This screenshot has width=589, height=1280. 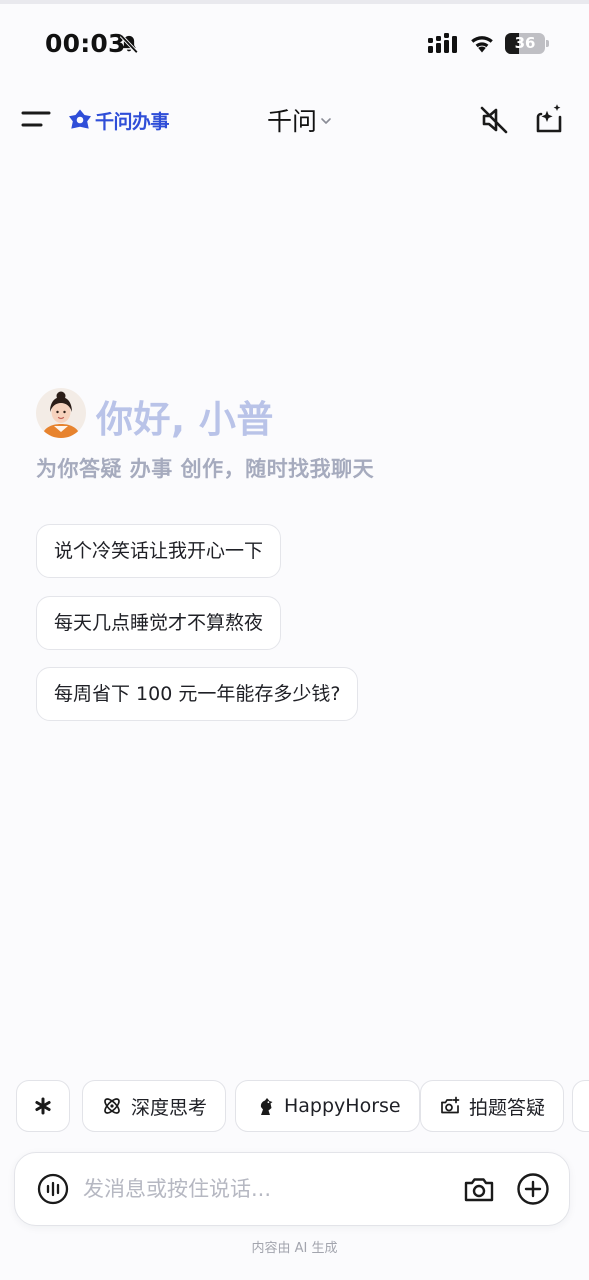 I want to click on horse-icon, so click(x=266, y=1106).